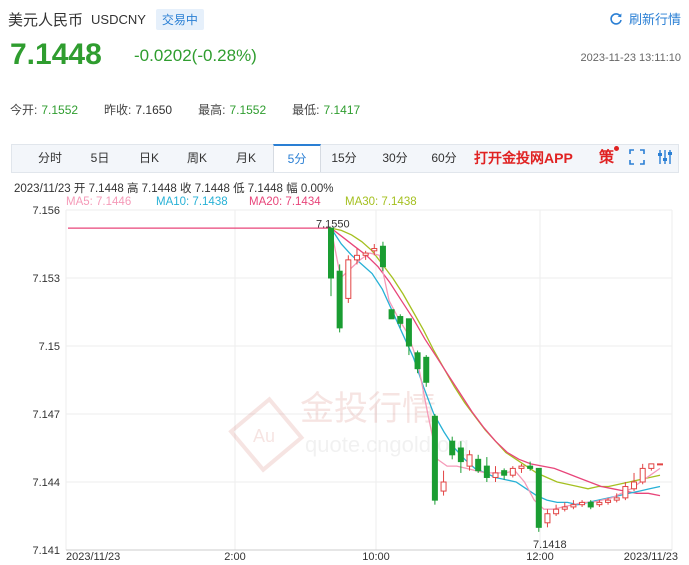  I want to click on tab-monthly-k: 月K, so click(246, 158).